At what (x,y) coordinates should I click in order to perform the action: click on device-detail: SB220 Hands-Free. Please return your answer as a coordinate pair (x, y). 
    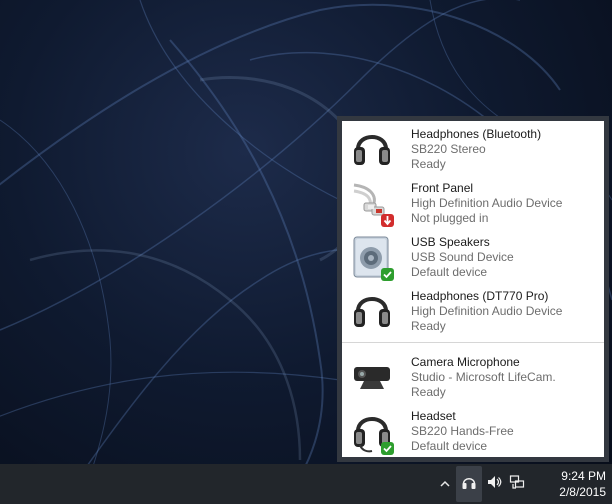
    Looking at the image, I should click on (462, 431).